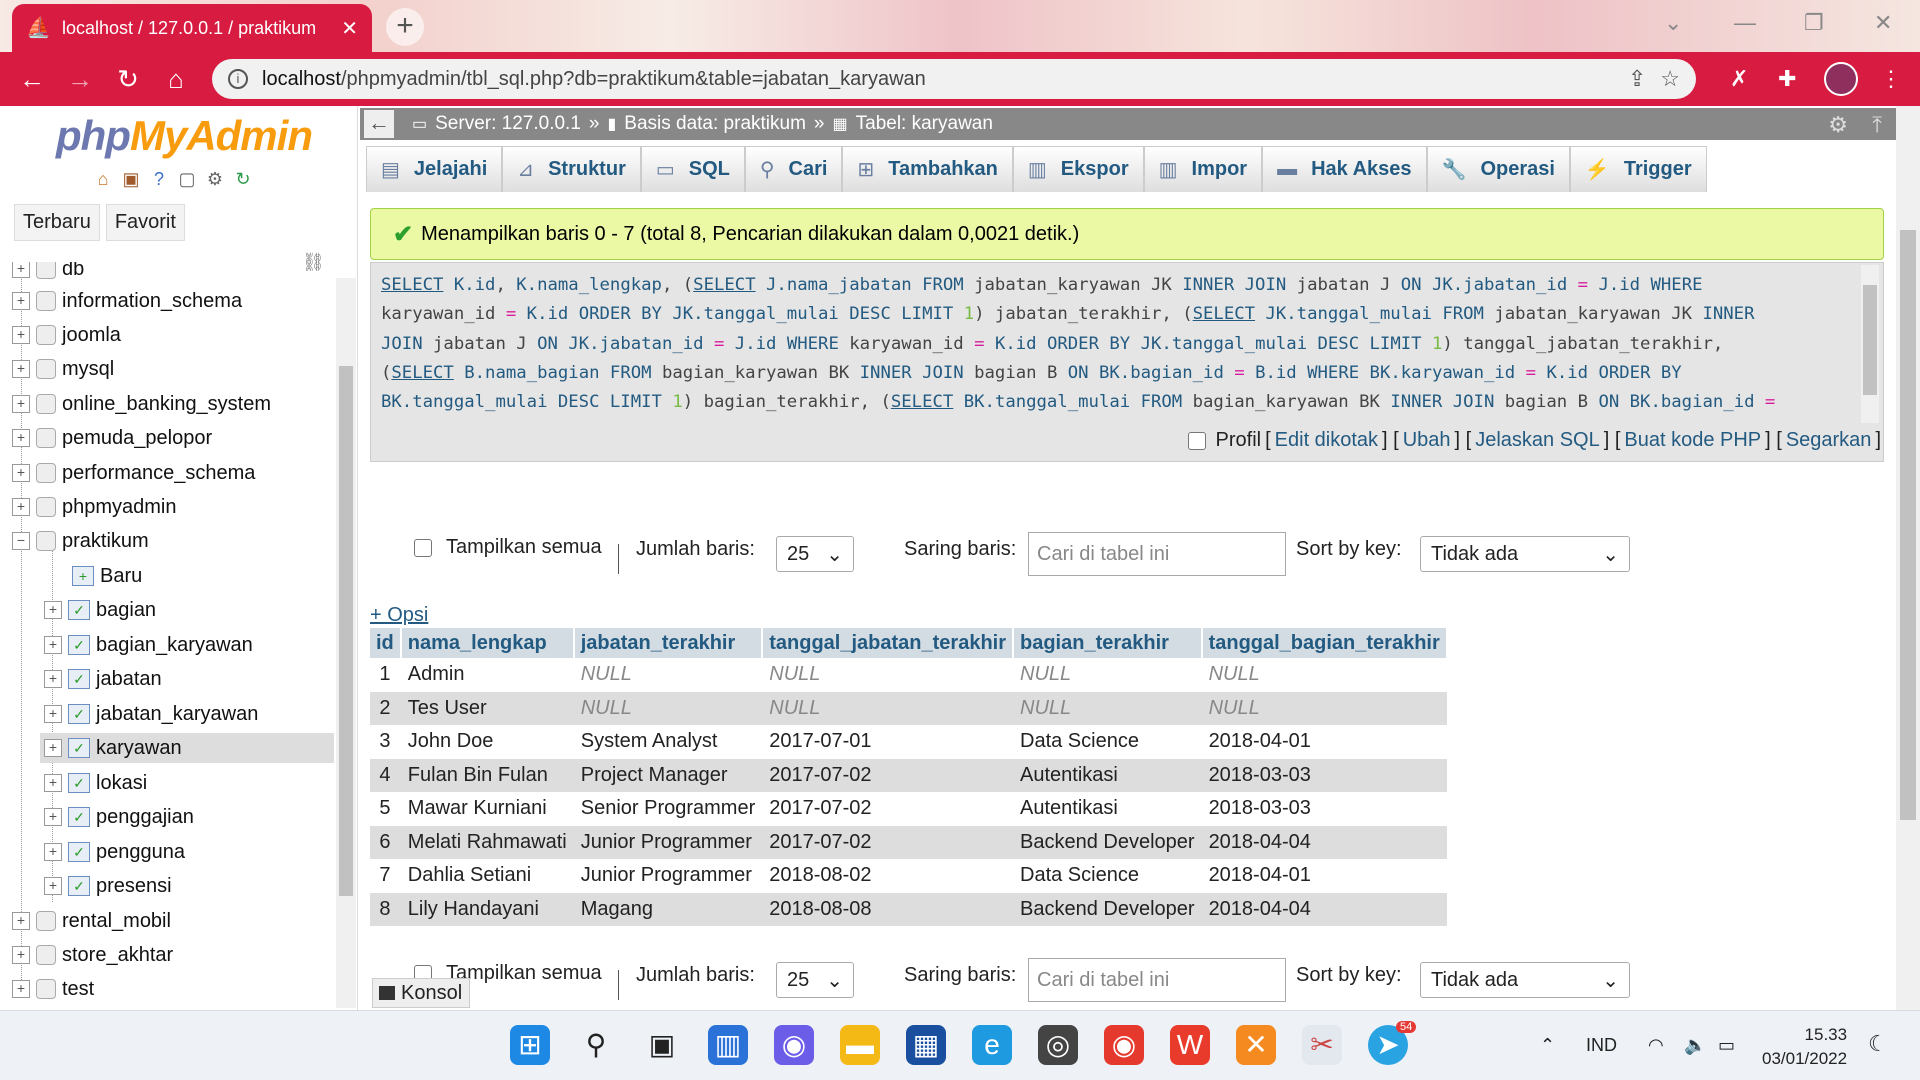  Describe the element at coordinates (385, 742) in the screenshot. I see `table-cell: 3` at that location.